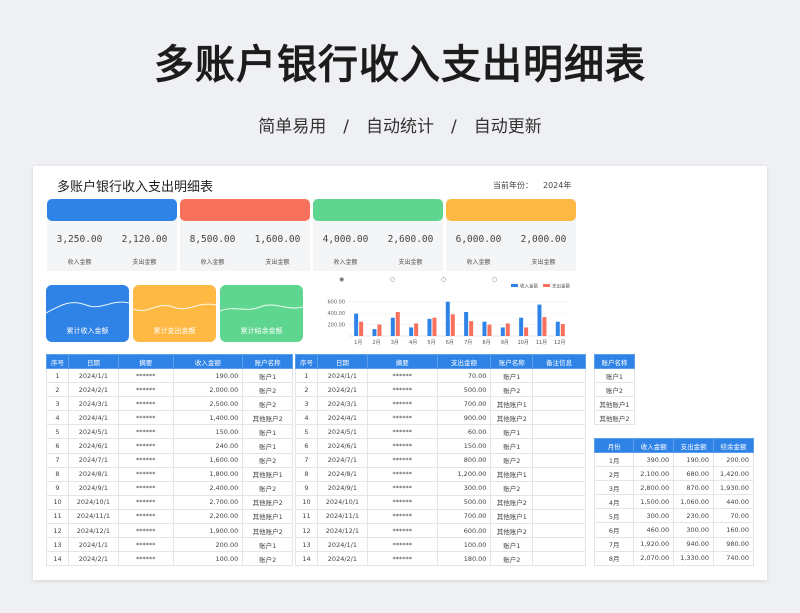  I want to click on table-cell: 680.00, so click(694, 474).